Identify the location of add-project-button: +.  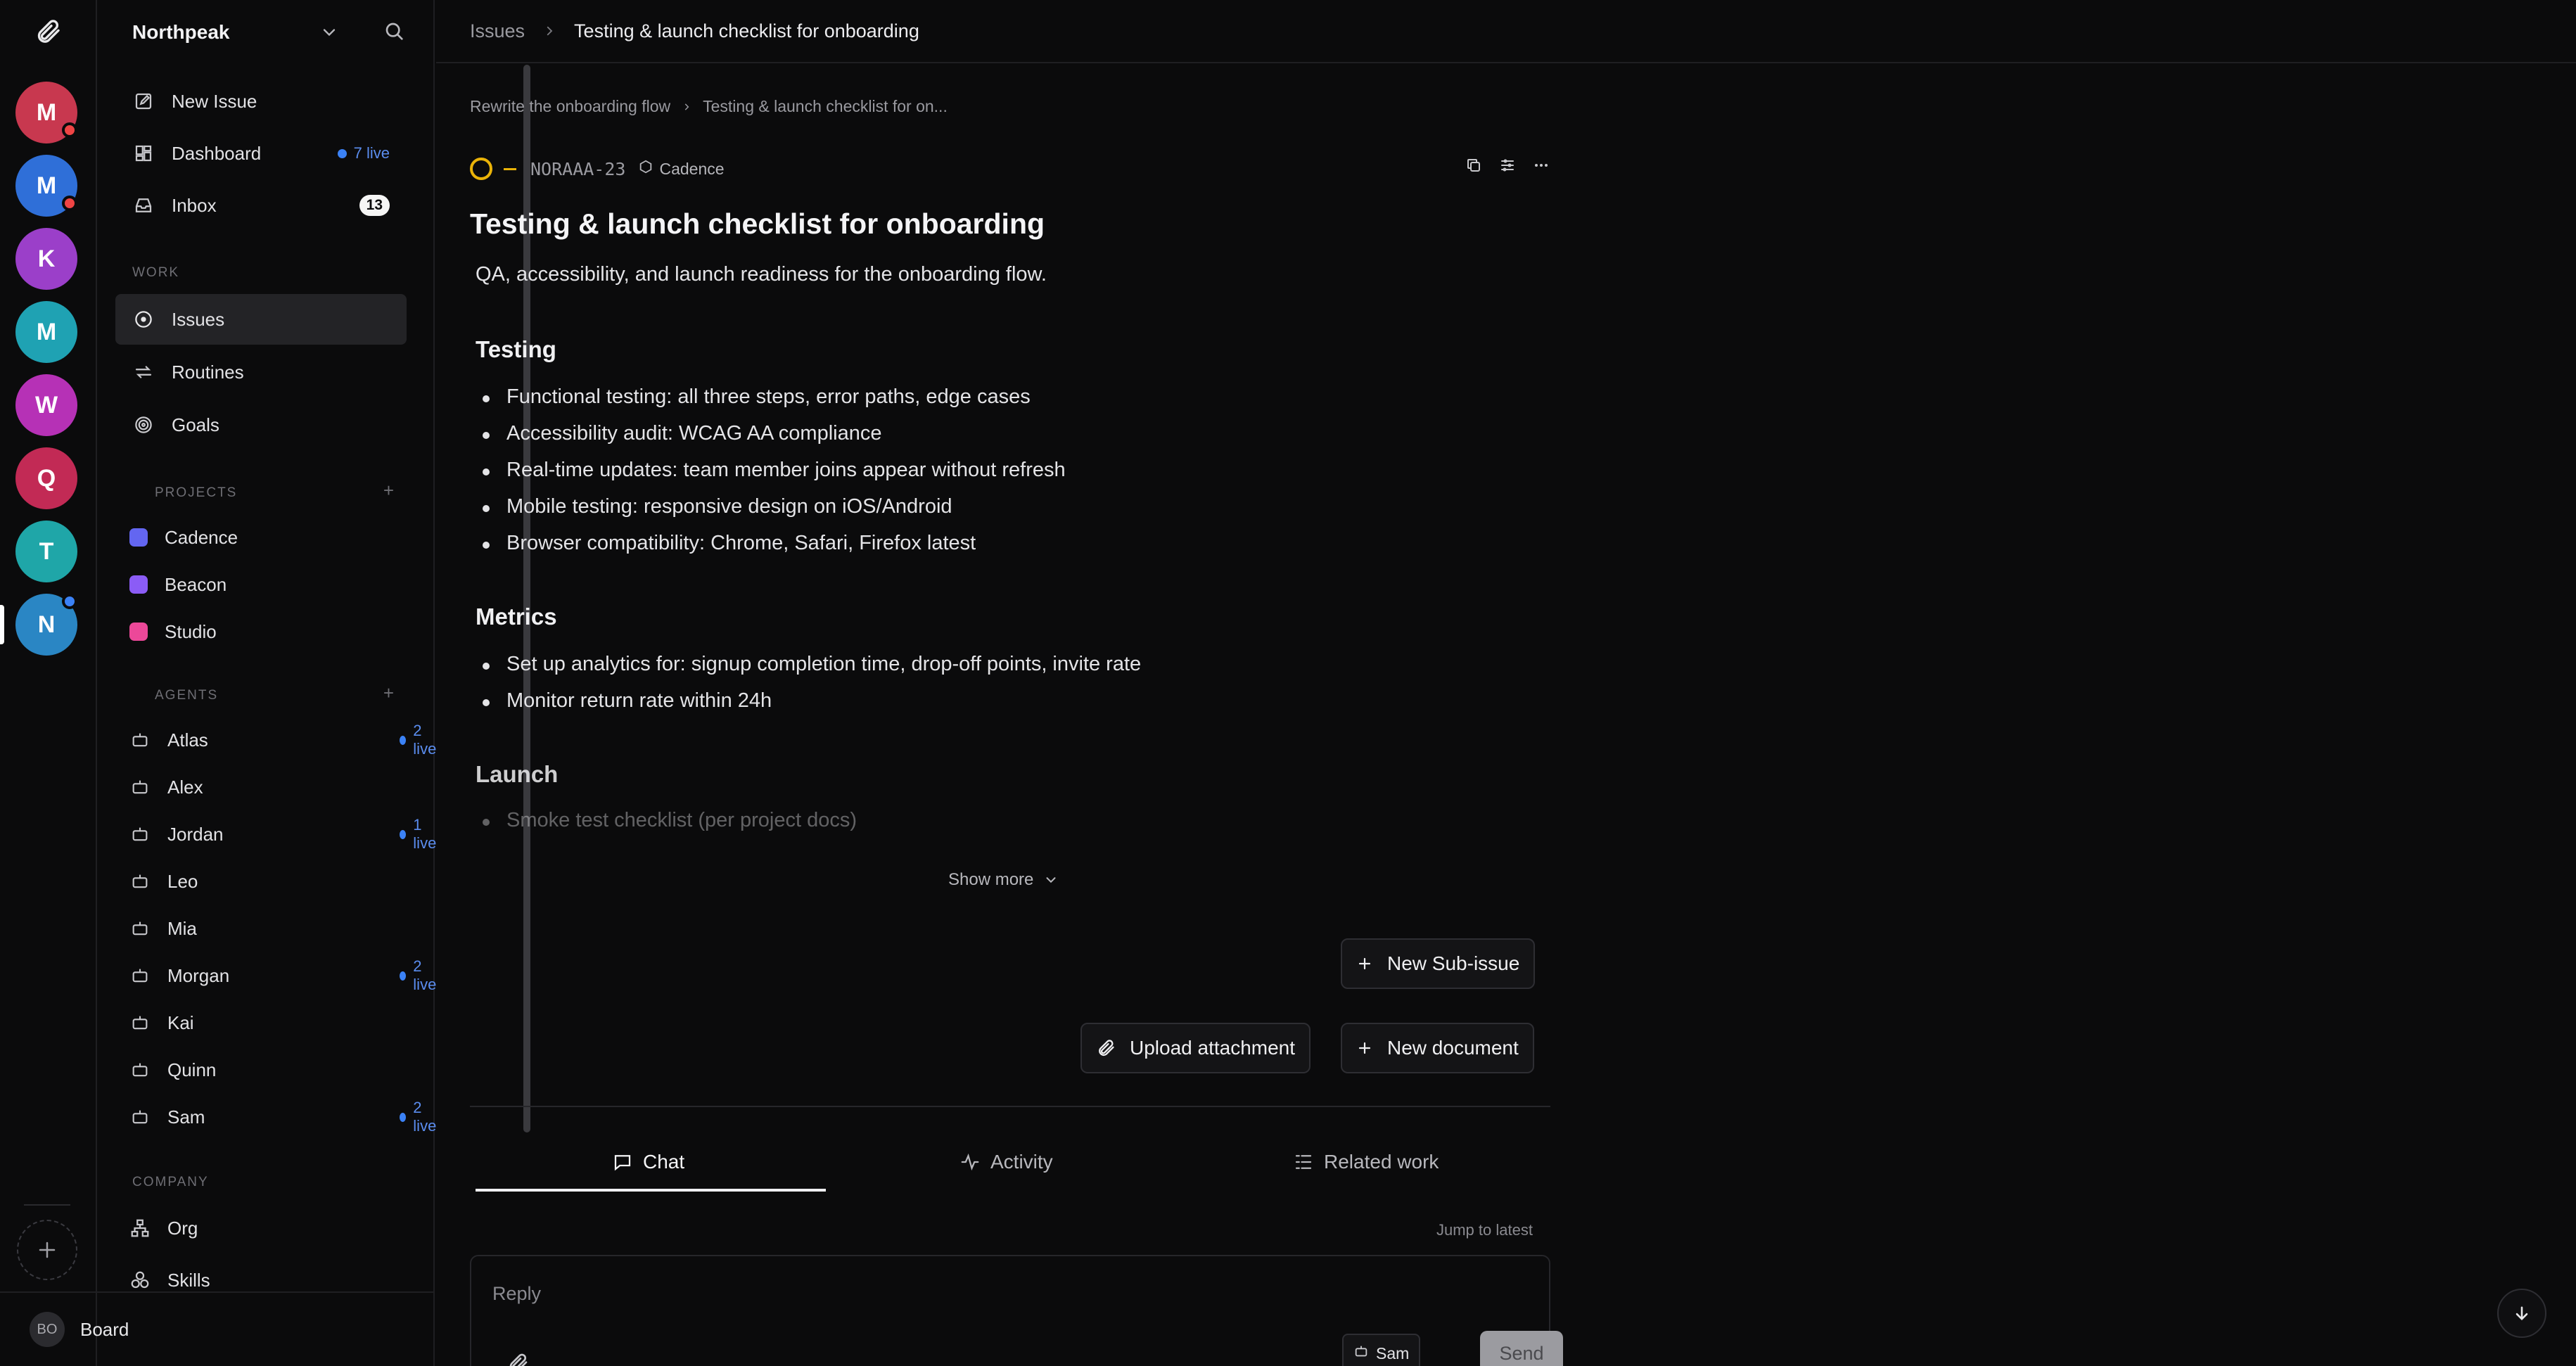
(388, 491).